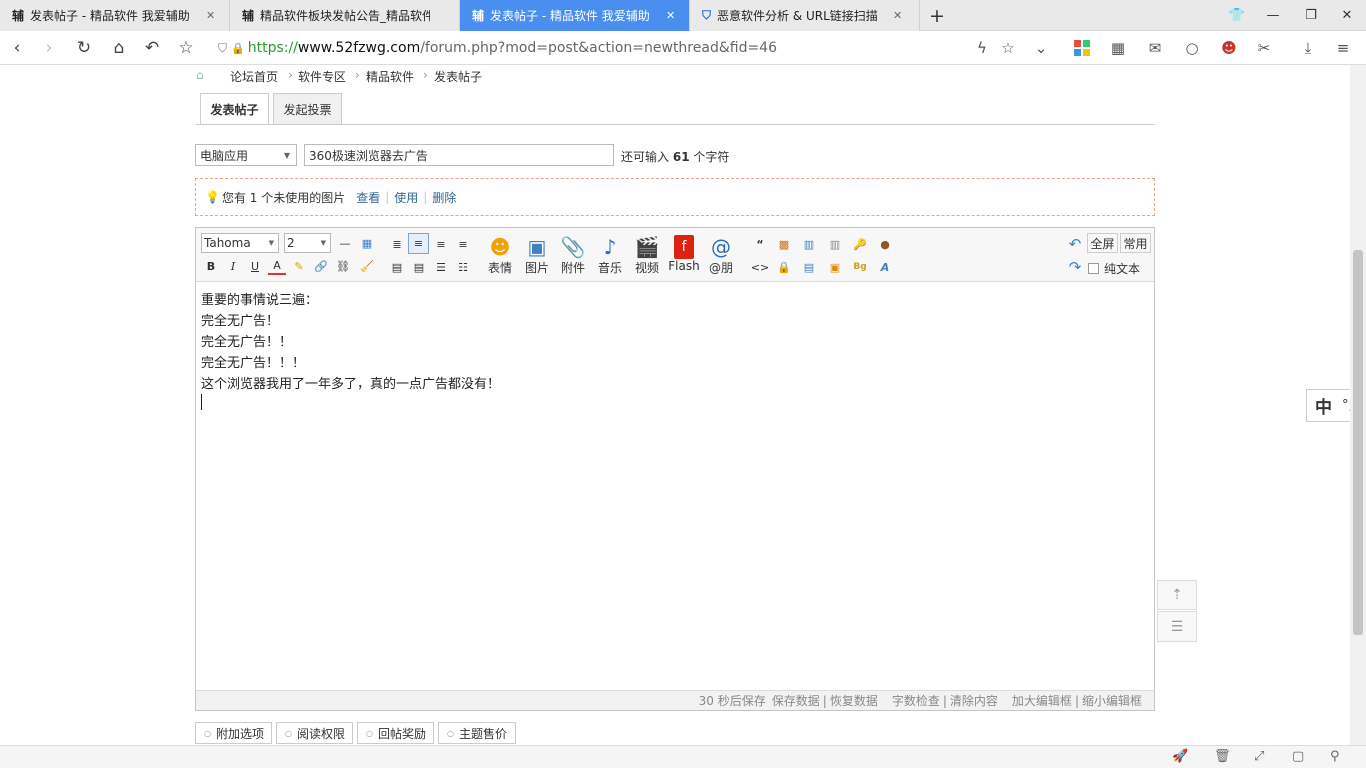  What do you see at coordinates (805, 15) in the screenshot?
I see `browser-tab-4: ⛉ 恶意软件分析 & URL链接扫描 ✕` at bounding box center [805, 15].